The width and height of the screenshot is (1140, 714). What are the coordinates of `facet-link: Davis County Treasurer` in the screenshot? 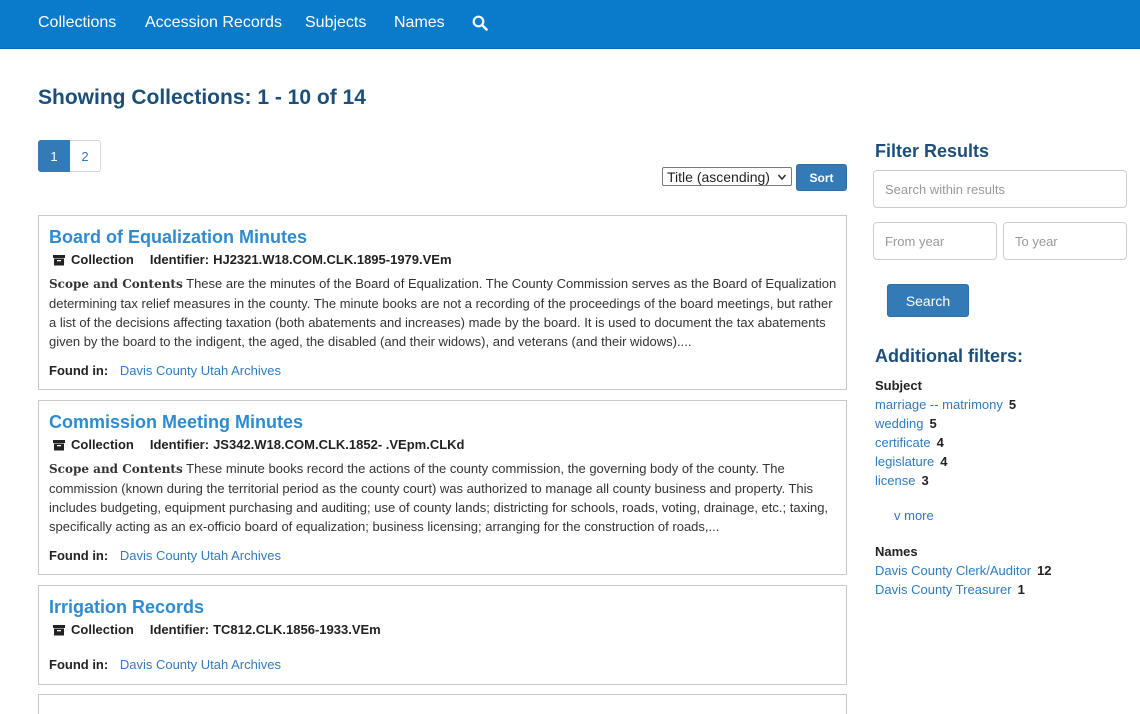 It's located at (943, 589).